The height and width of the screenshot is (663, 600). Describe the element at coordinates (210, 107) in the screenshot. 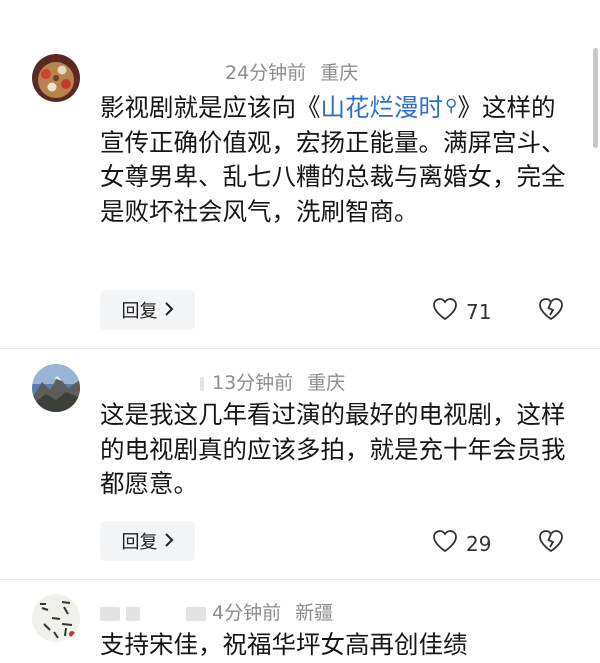

I see `comment-text-part: 影视剧就是应该向《` at that location.